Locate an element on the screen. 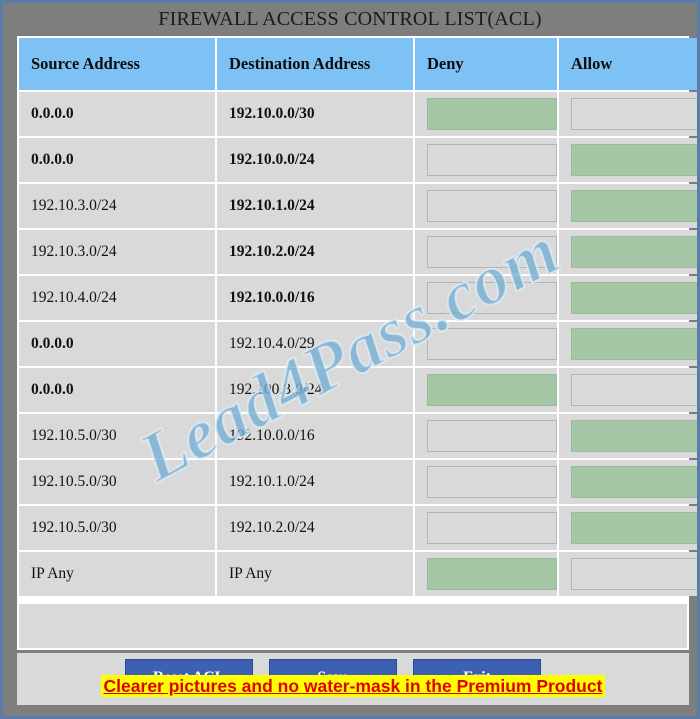 The width and height of the screenshot is (700, 719). cell-destination-address: 192.10.4.0/29 is located at coordinates (315, 344).